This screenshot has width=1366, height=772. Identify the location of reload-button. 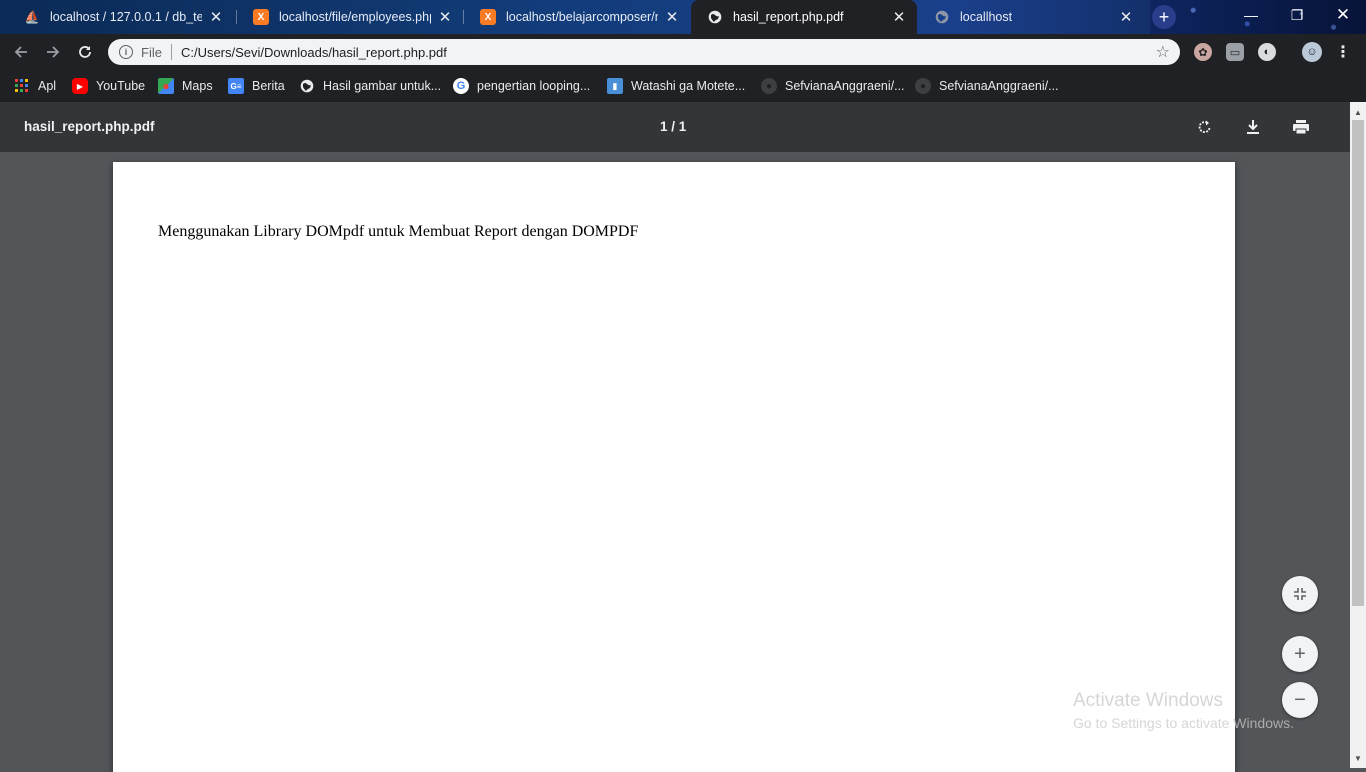
(85, 52).